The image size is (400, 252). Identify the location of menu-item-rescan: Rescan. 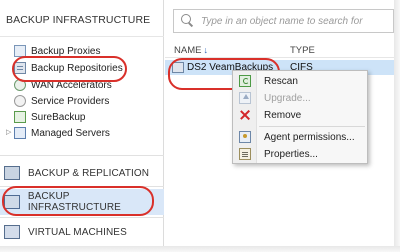
(300, 81).